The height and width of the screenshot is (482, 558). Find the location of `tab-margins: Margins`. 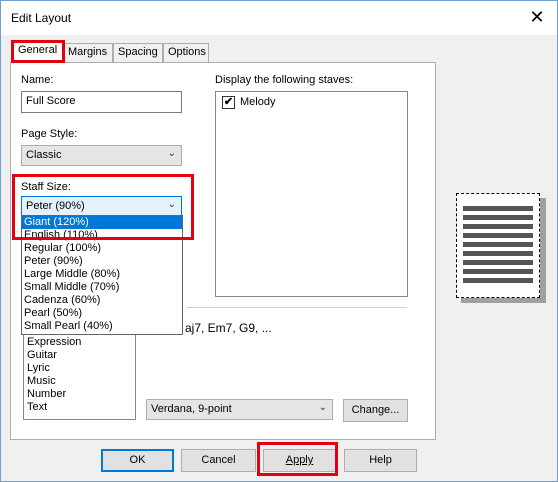

tab-margins: Margins is located at coordinates (88, 53).